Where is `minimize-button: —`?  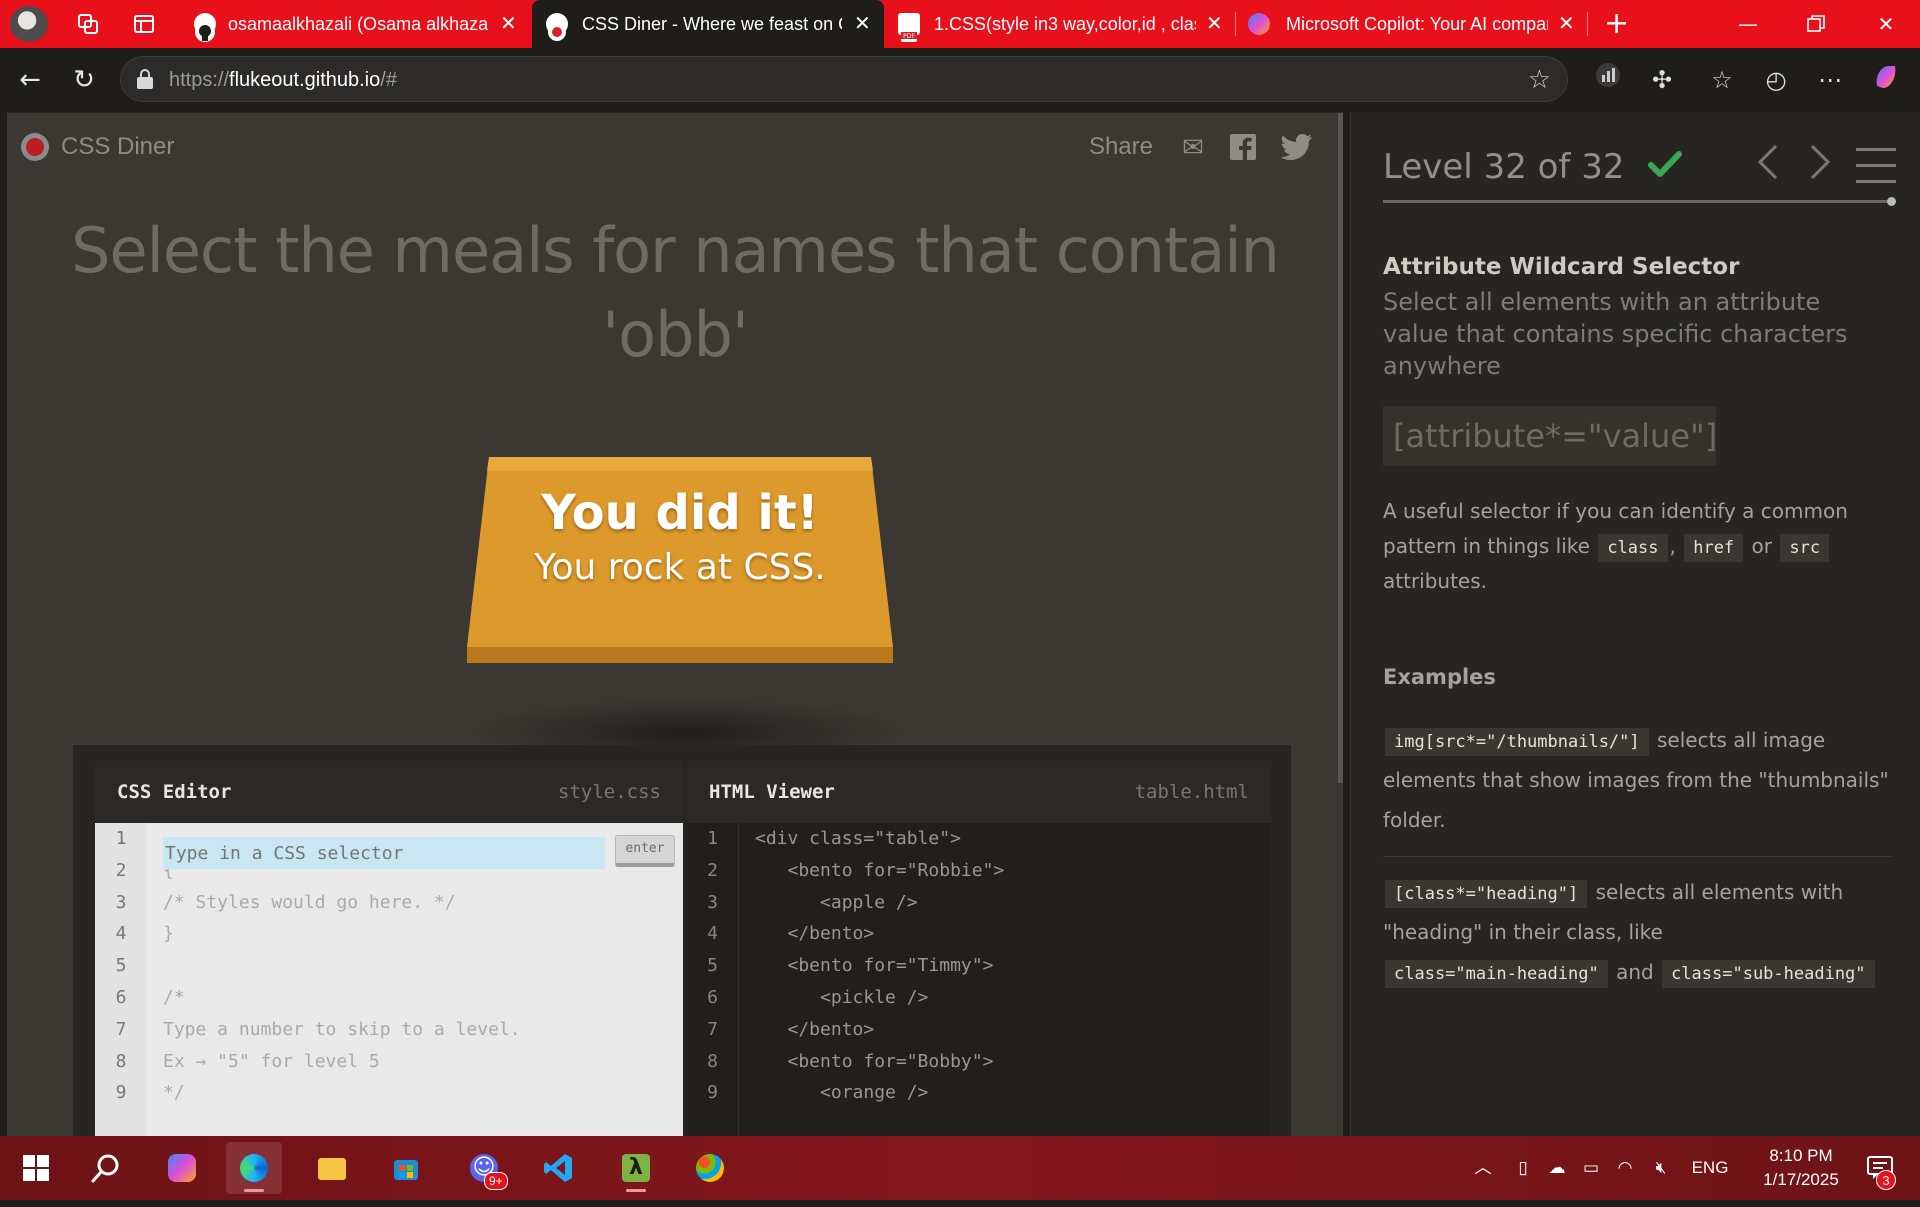 minimize-button: — is located at coordinates (1748, 24).